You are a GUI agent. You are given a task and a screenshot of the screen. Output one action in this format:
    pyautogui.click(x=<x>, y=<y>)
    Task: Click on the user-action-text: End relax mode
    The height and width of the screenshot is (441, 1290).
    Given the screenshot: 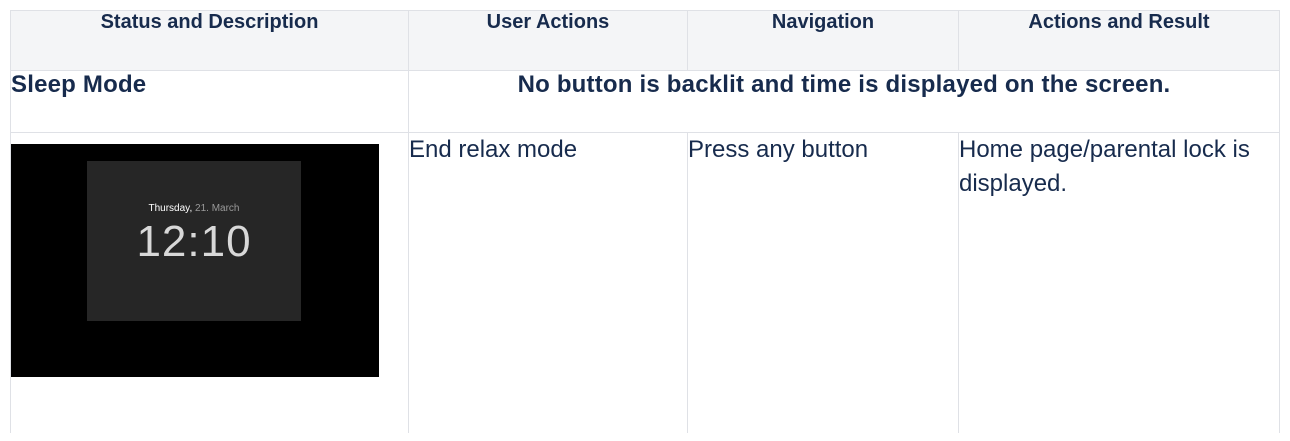 What is the action you would take?
    pyautogui.click(x=493, y=149)
    